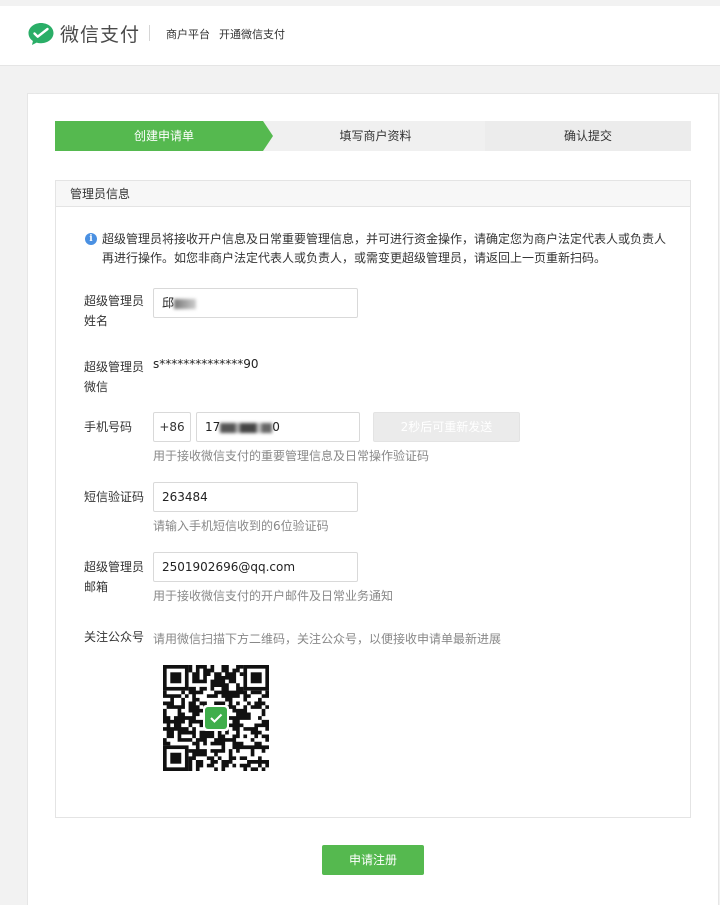  Describe the element at coordinates (168, 303) in the screenshot. I see `admin-name-value: 邱` at that location.